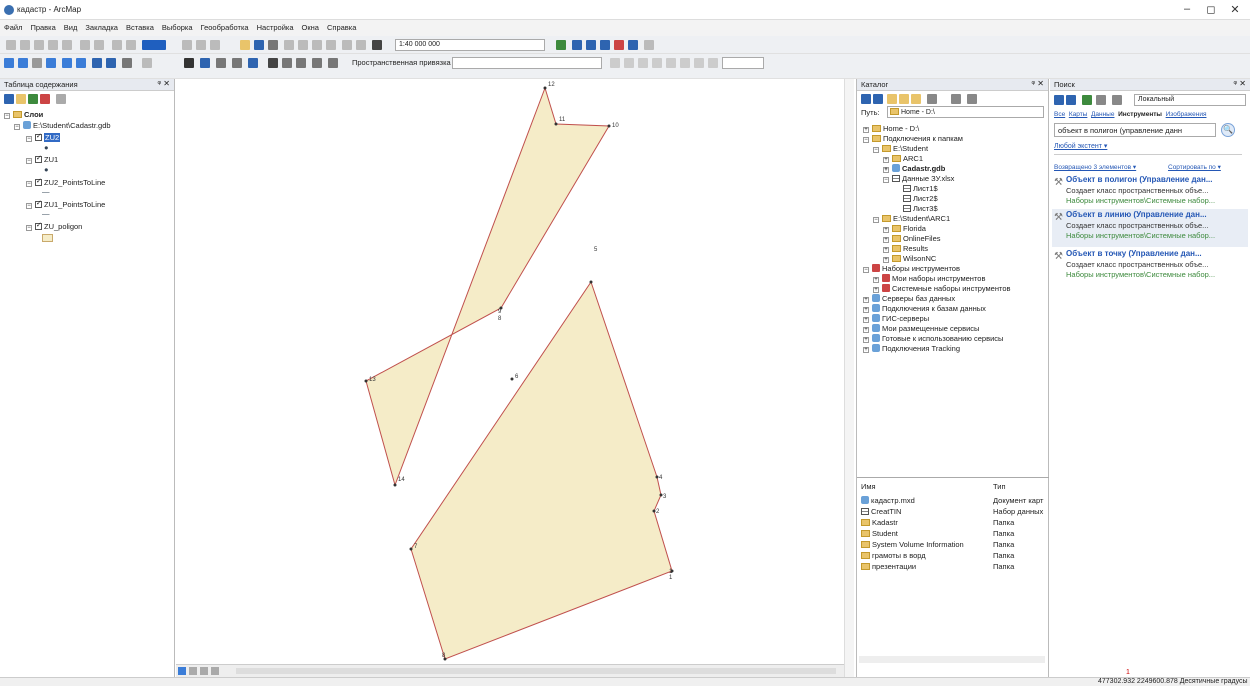 Image resolution: width=1250 pixels, height=686 pixels. I want to click on list-item: System Volume Information, so click(912, 544).